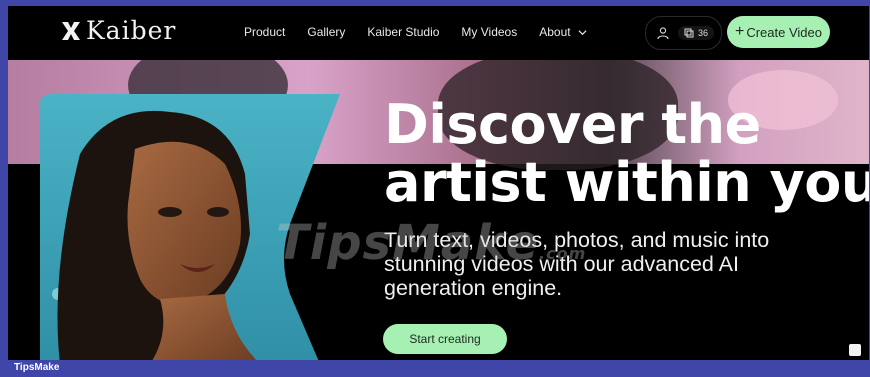  I want to click on nav-about: About, so click(563, 32).